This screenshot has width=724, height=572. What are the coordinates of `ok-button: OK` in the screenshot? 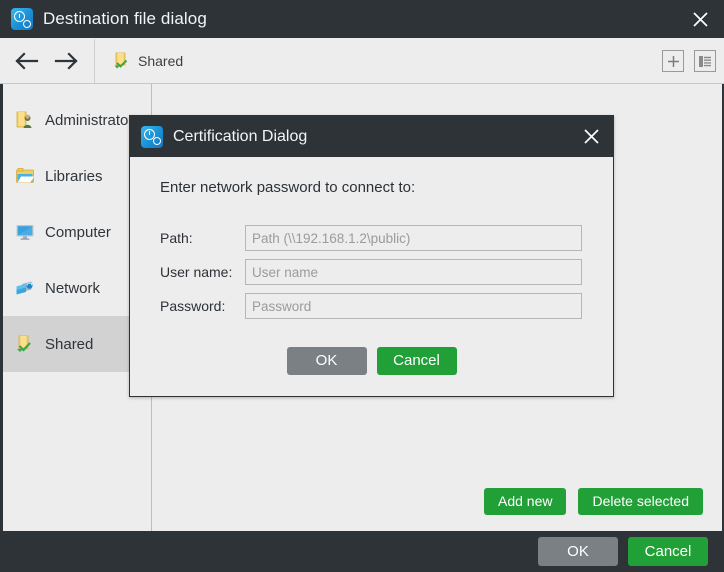 It's located at (578, 551).